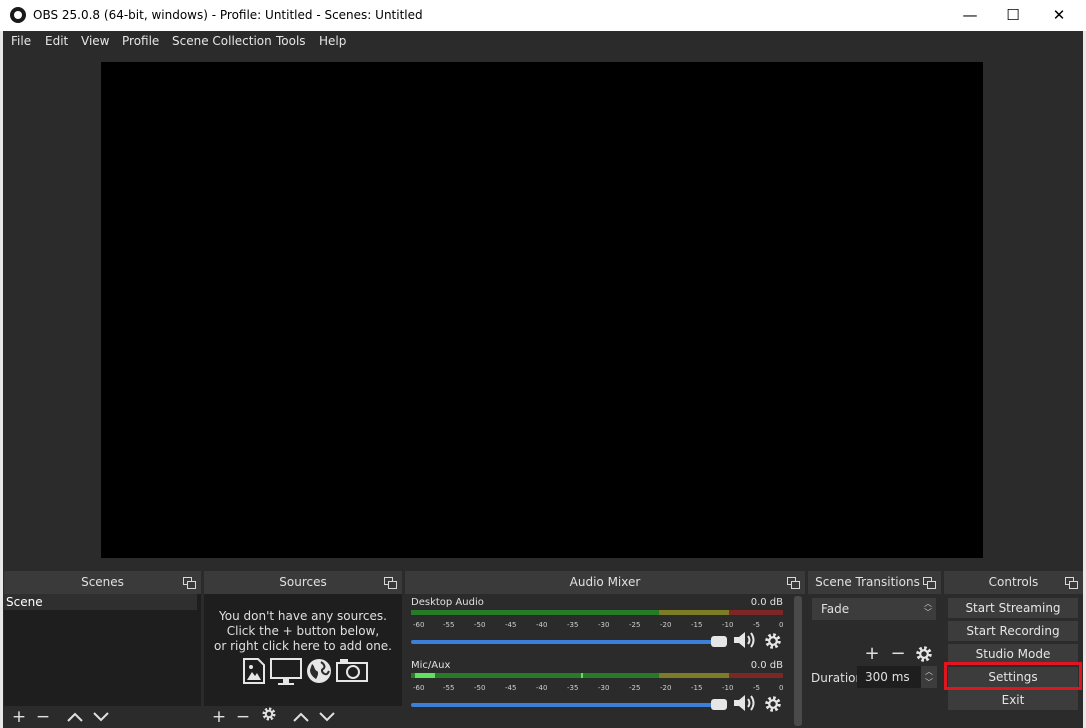 The height and width of the screenshot is (728, 1086). I want to click on scenes-dock: Scenes Scene + −, so click(102, 649).